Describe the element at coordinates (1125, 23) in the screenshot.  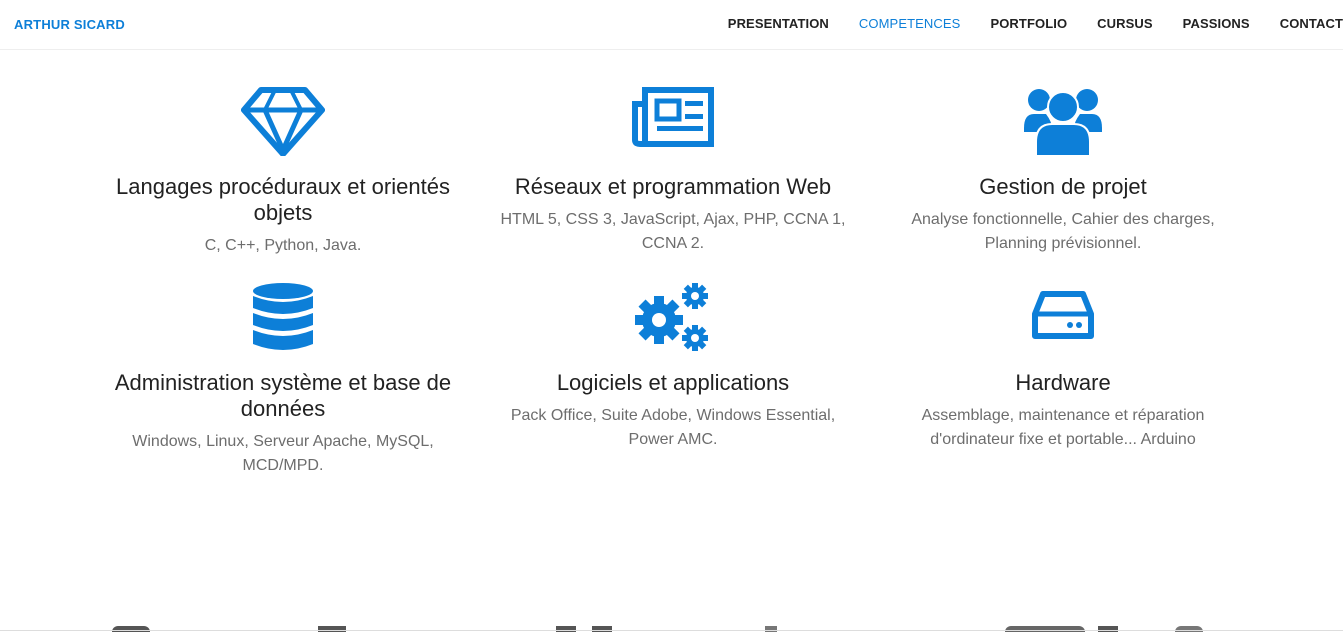
I see `nav-cursus: CURSUS` at that location.